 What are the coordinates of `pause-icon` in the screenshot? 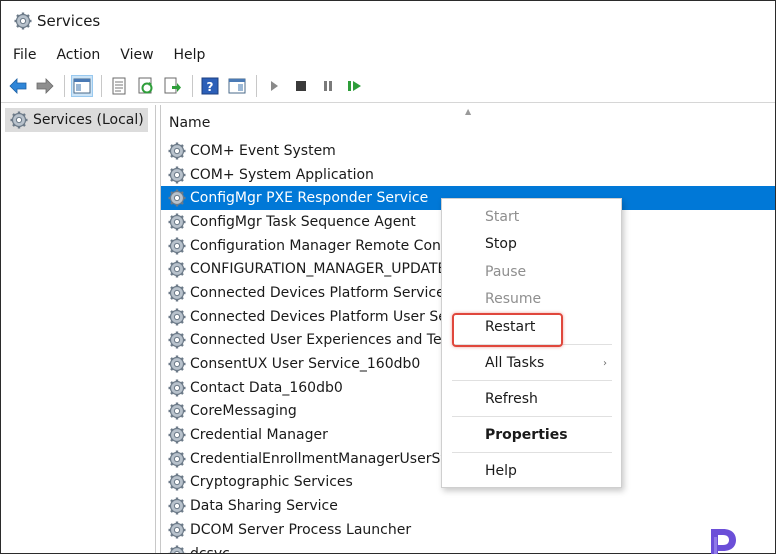 It's located at (328, 85).